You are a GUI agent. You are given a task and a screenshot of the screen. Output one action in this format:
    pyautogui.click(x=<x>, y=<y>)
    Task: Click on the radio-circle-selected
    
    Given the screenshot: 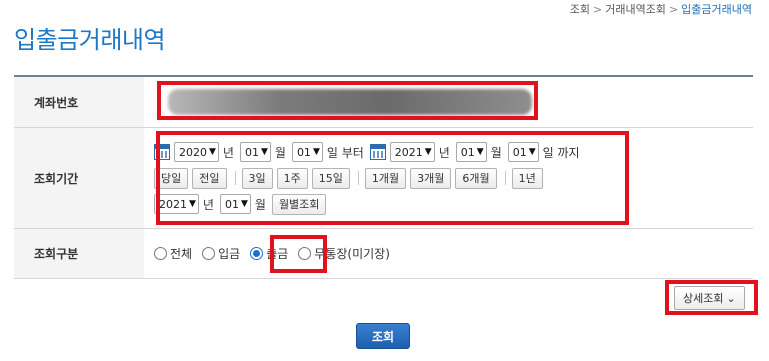 What is the action you would take?
    pyautogui.click(x=257, y=253)
    